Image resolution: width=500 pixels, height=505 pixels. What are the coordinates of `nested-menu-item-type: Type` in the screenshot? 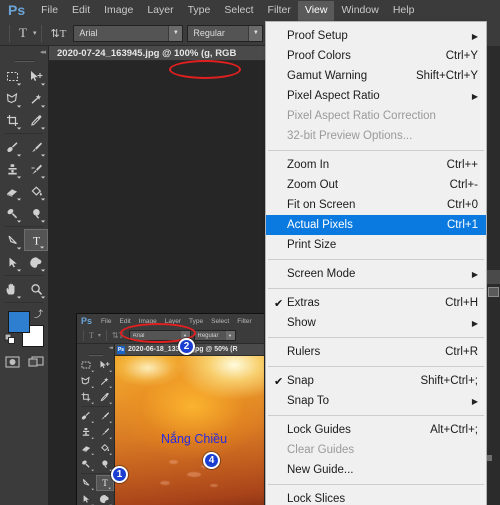 It's located at (196, 321).